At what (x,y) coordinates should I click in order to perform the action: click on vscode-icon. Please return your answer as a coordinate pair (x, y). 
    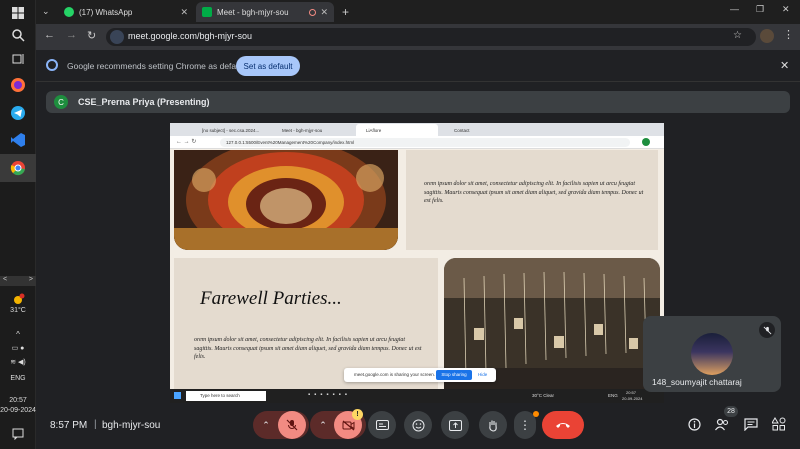
    Looking at the image, I should click on (18, 140).